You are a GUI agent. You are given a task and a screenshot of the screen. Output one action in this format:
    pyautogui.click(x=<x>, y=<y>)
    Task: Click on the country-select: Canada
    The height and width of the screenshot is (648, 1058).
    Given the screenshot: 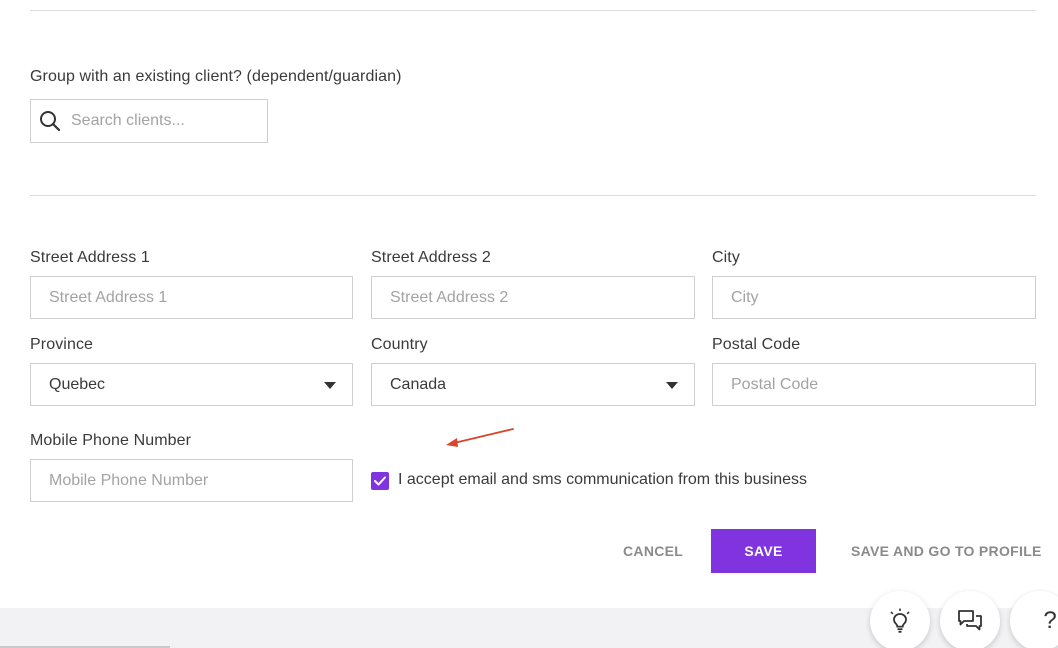 What is the action you would take?
    pyautogui.click(x=533, y=384)
    